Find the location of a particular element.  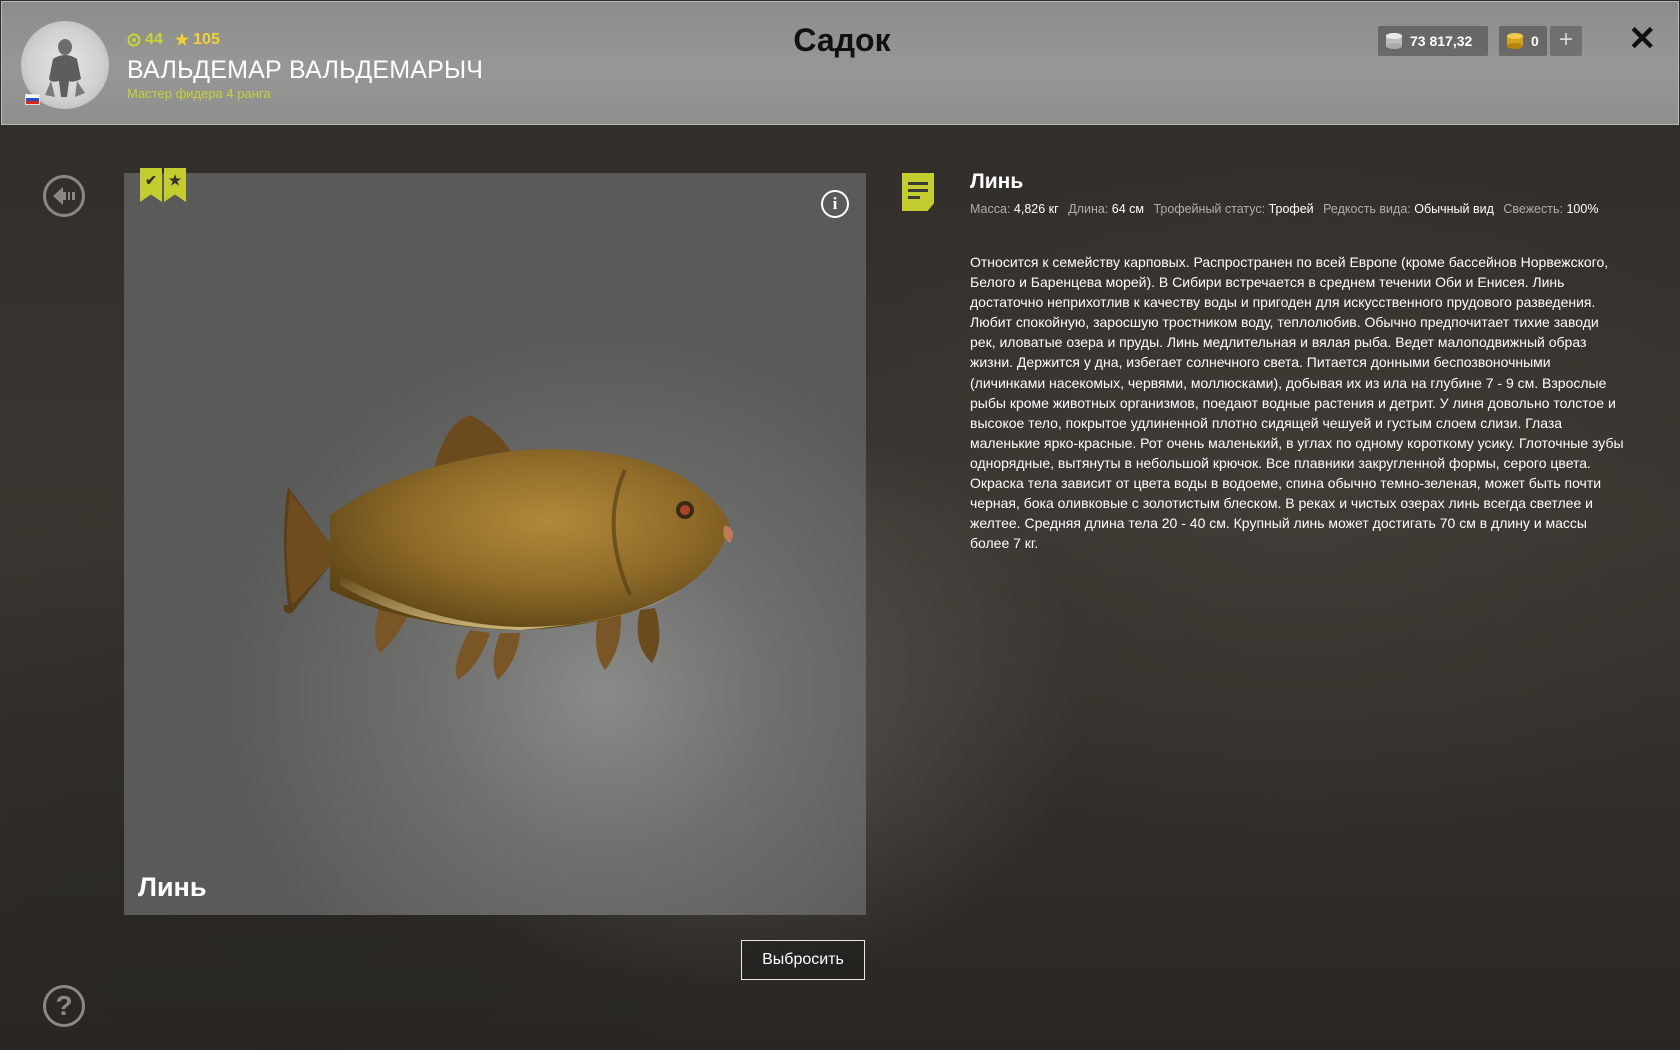

rarity-label: Редкость вида: is located at coordinates (1367, 209).